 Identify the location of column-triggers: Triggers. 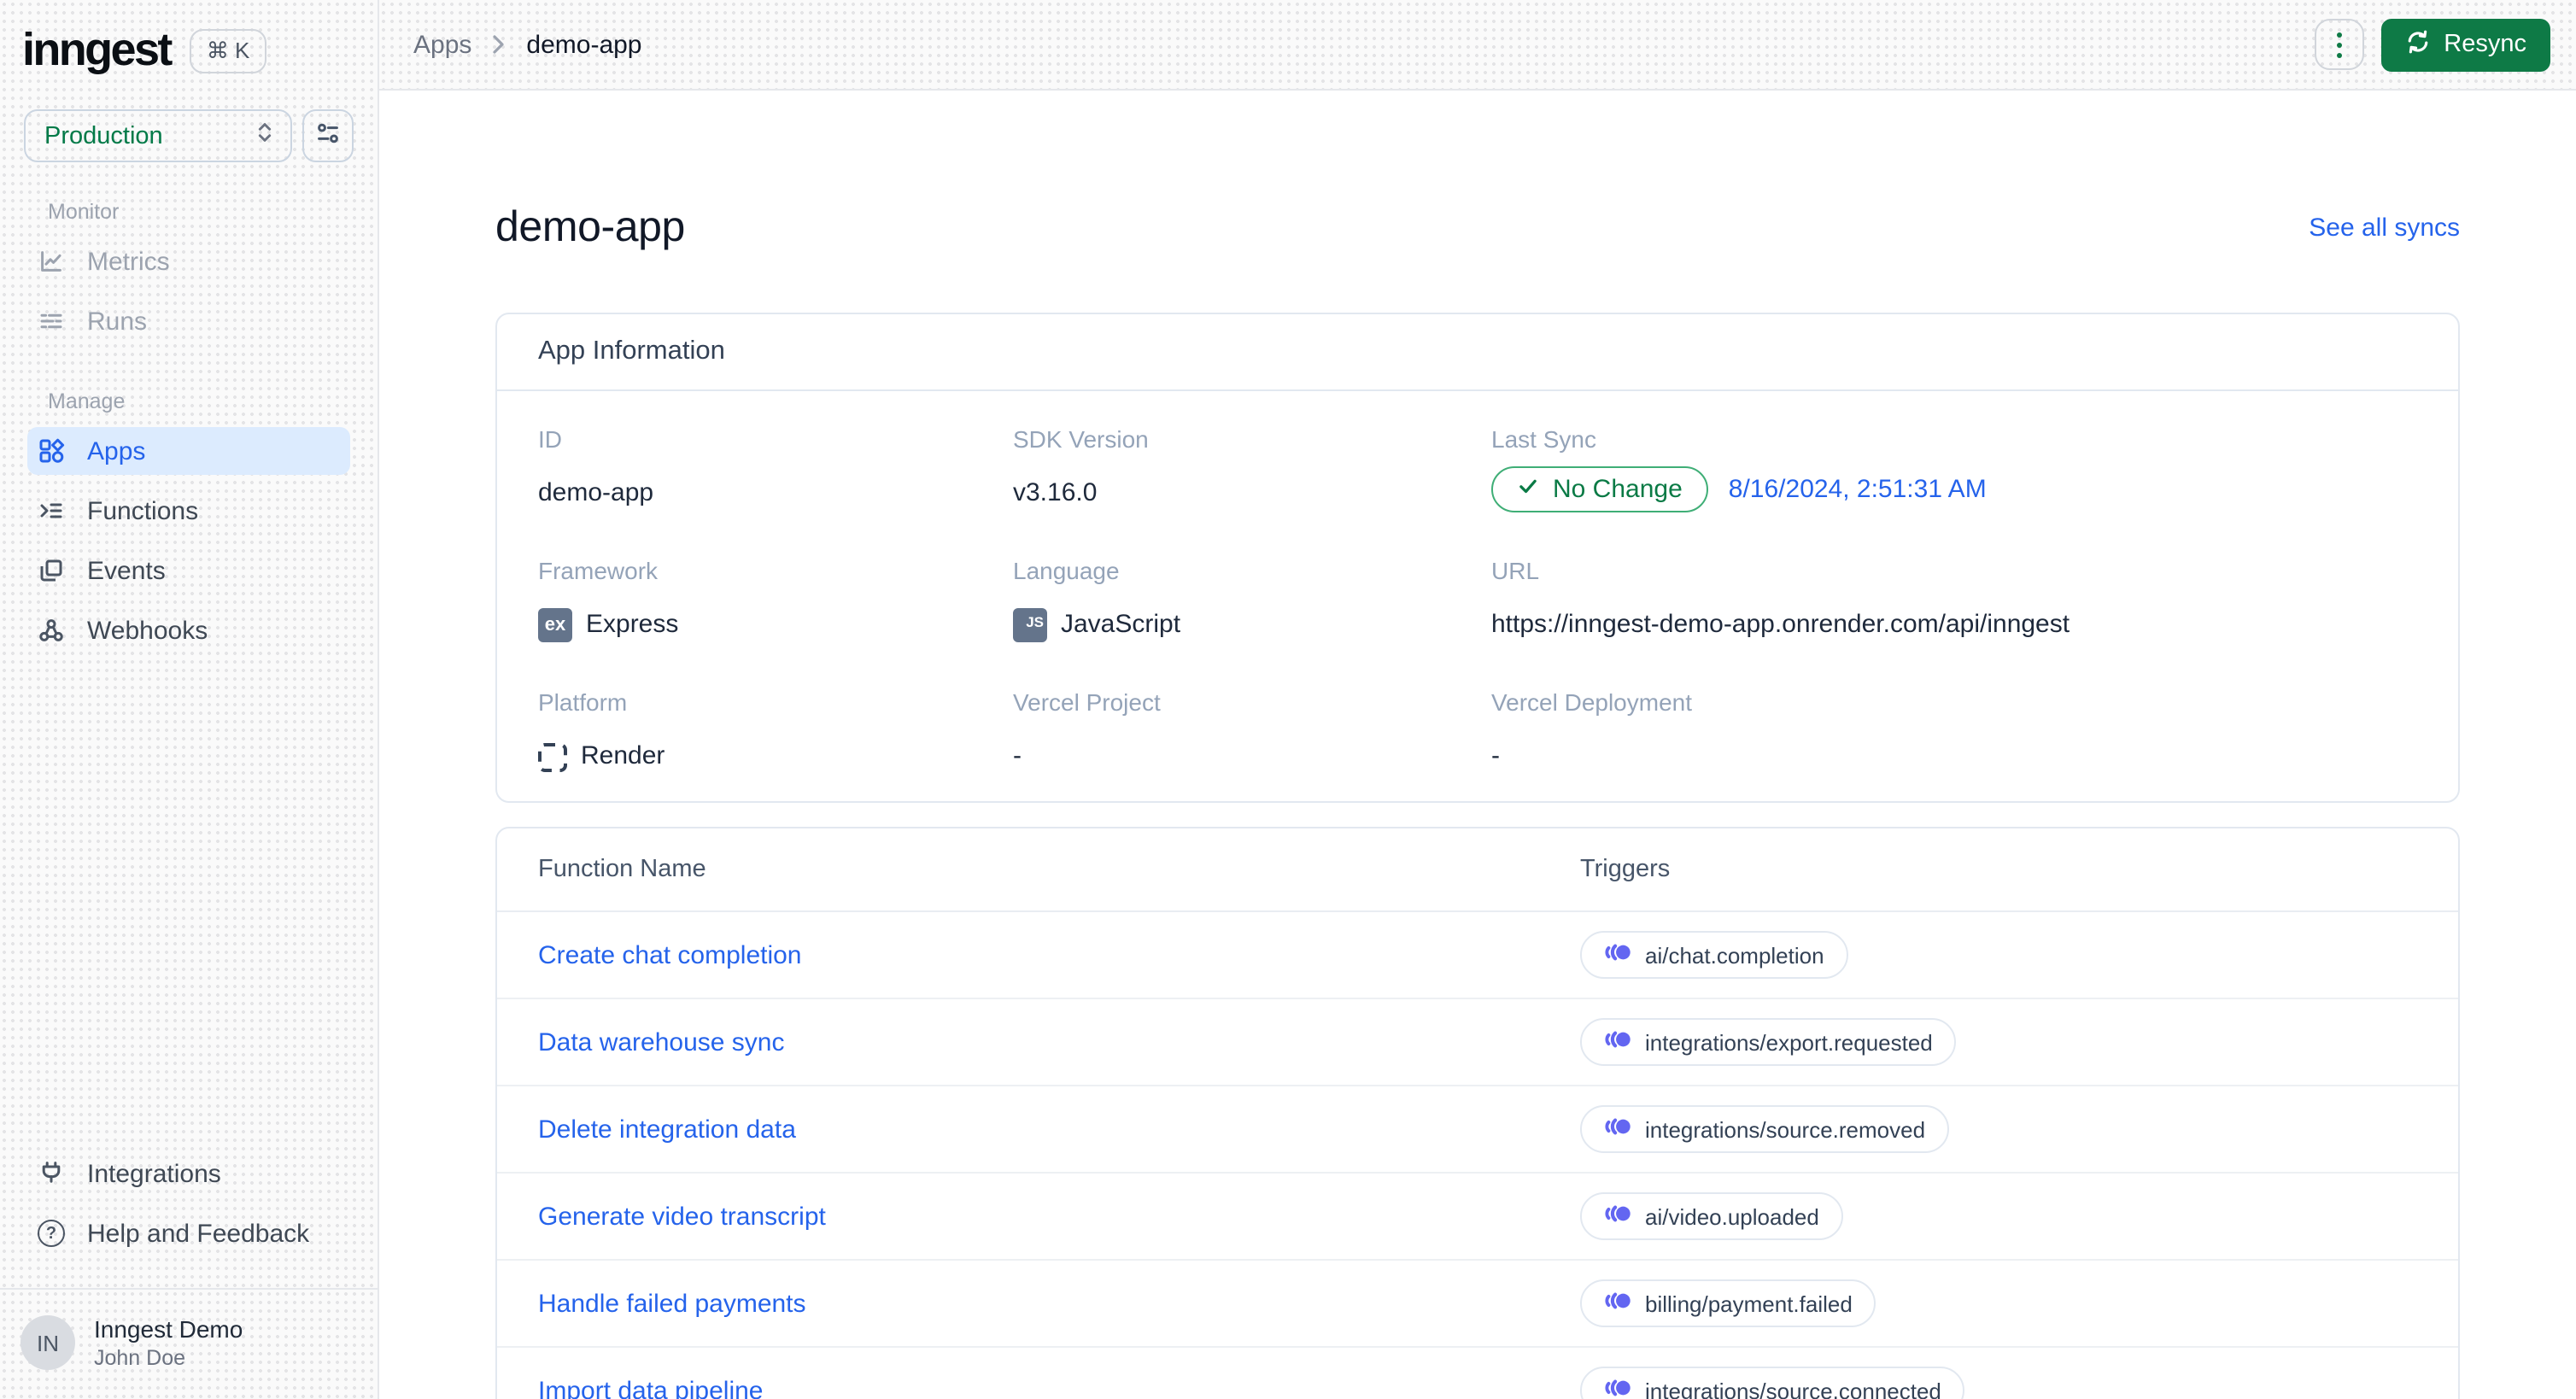
(1625, 869).